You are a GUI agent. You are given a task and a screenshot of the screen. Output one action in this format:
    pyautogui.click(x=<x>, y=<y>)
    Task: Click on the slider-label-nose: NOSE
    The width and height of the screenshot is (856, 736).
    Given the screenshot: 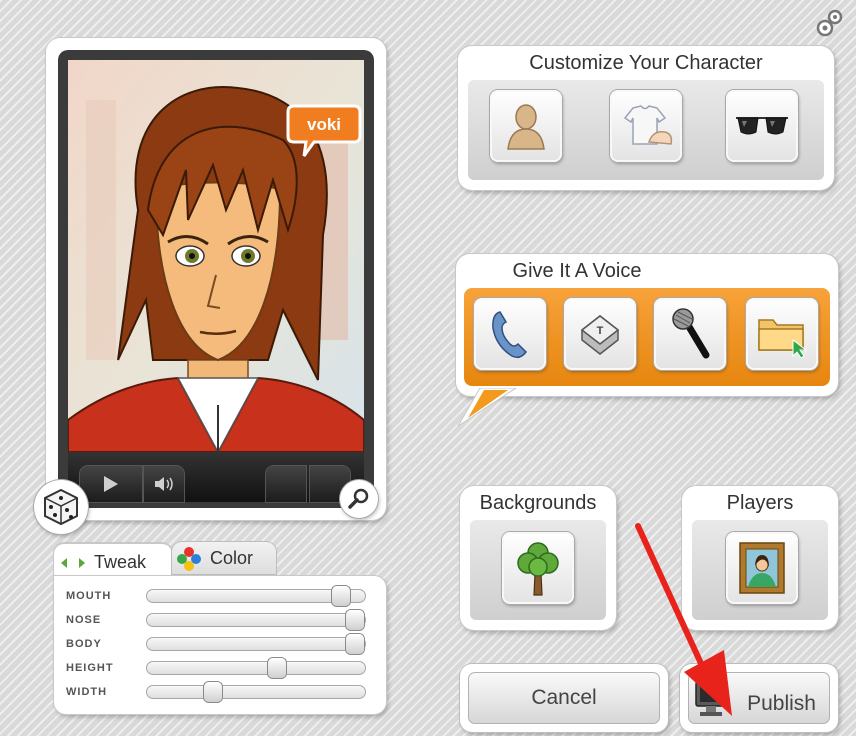 What is the action you would take?
    pyautogui.click(x=84, y=620)
    